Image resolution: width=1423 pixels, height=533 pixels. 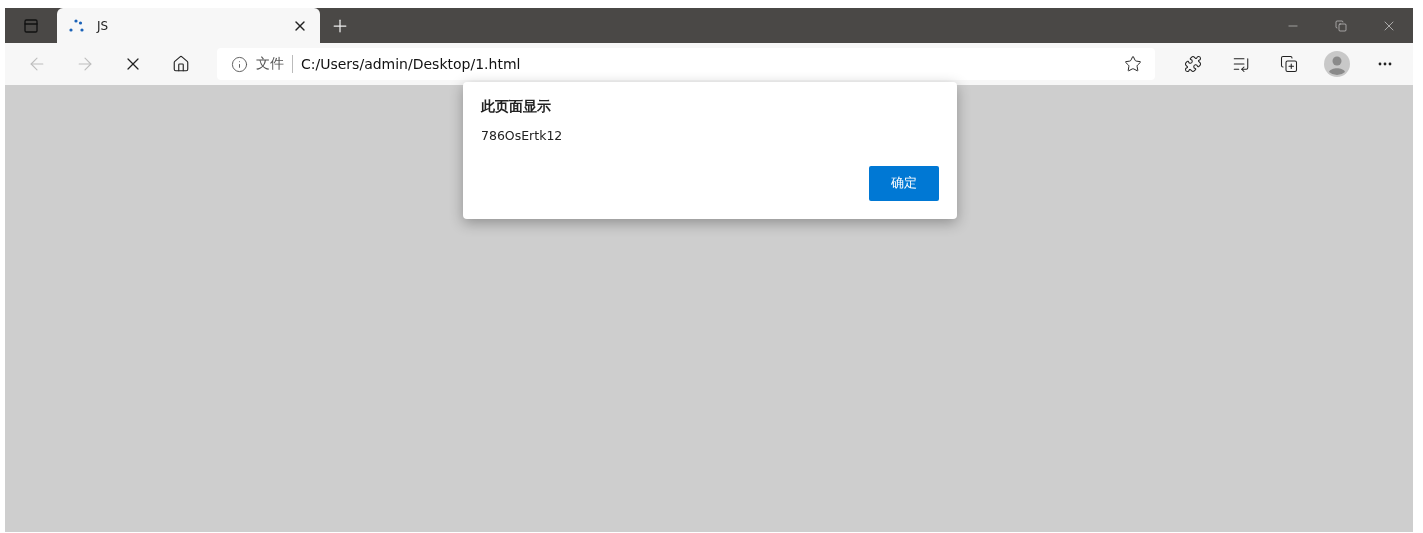 What do you see at coordinates (516, 107) in the screenshot?
I see `dialog-title: 此页面显示` at bounding box center [516, 107].